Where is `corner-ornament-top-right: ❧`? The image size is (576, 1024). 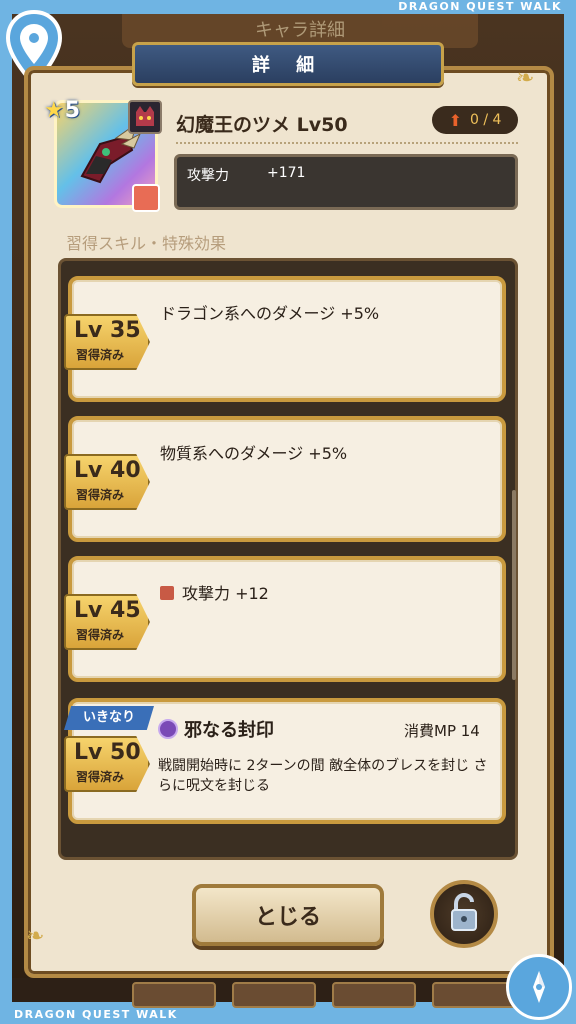 corner-ornament-top-right: ❧ is located at coordinates (525, 78).